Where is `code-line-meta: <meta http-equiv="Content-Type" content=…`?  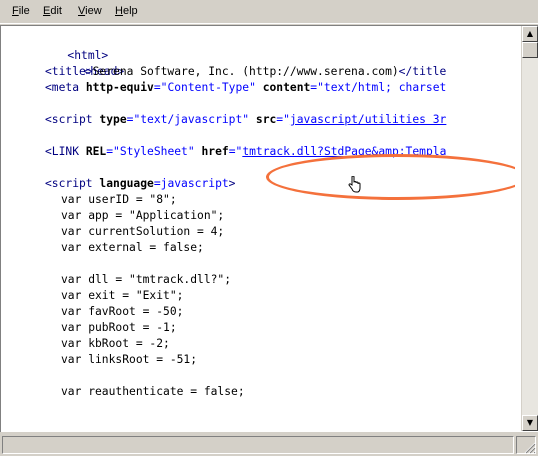 code-line-meta: <meta http-equiv="Content-Type" content=… is located at coordinates (245, 88).